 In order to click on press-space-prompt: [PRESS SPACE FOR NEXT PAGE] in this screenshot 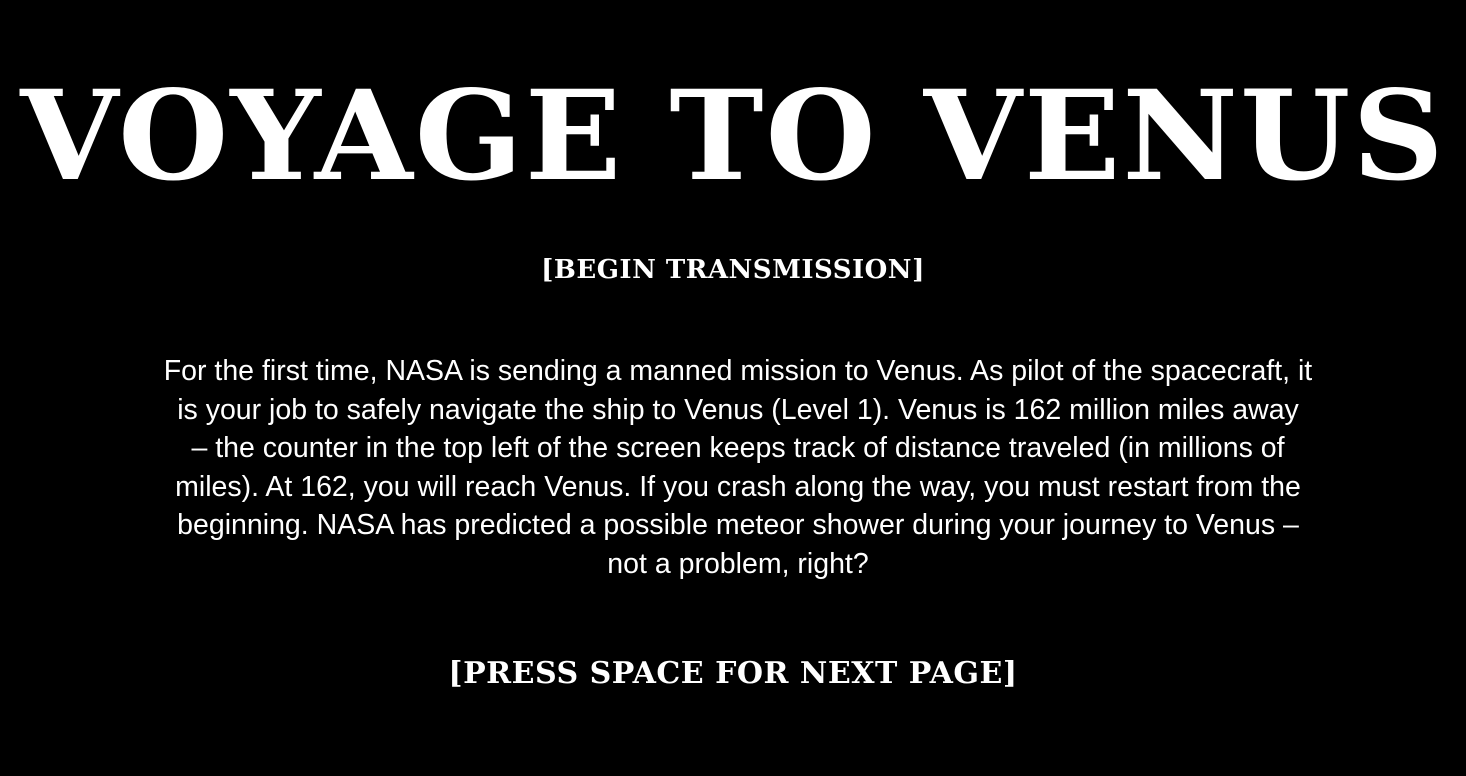, I will do `click(733, 674)`.